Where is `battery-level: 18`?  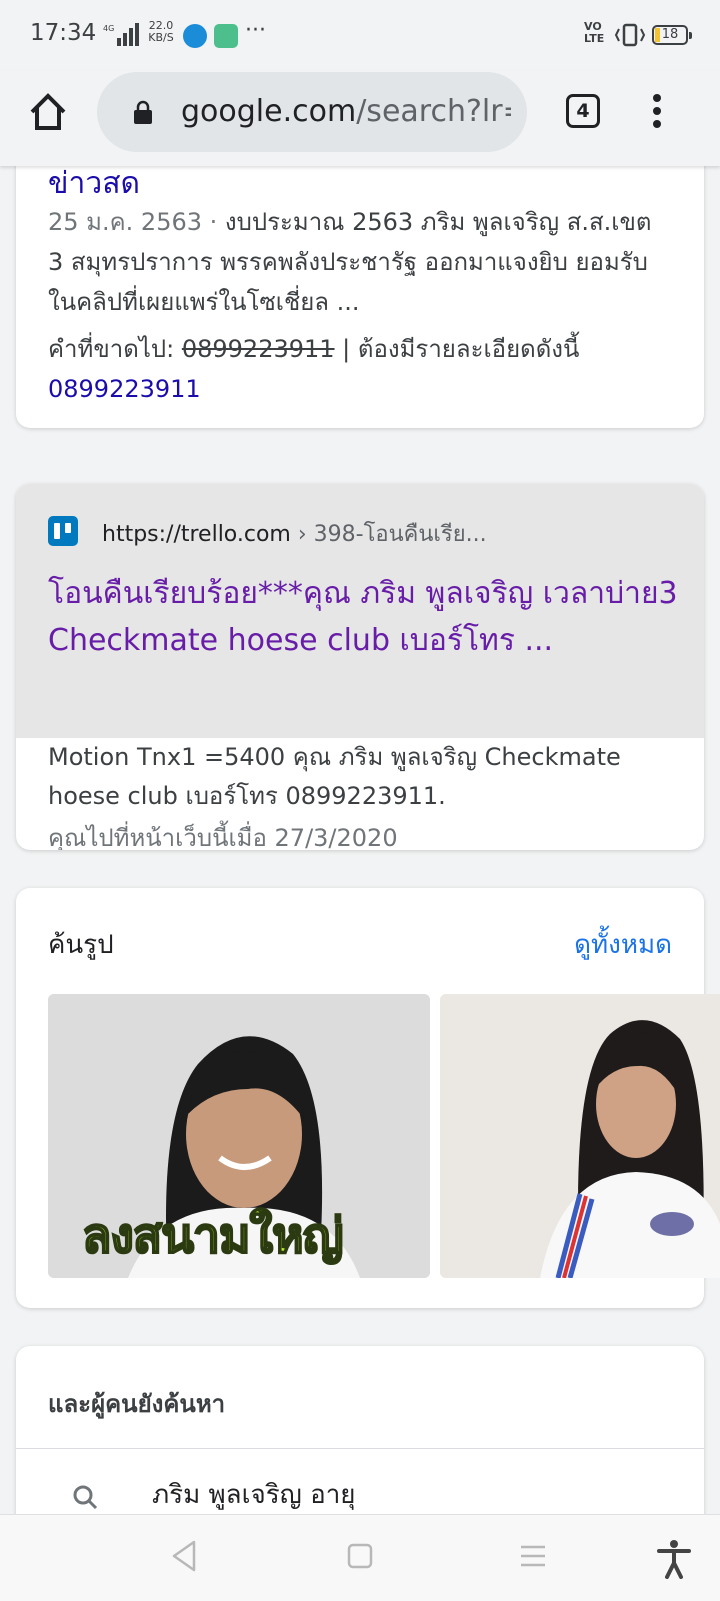
battery-level: 18 is located at coordinates (670, 34).